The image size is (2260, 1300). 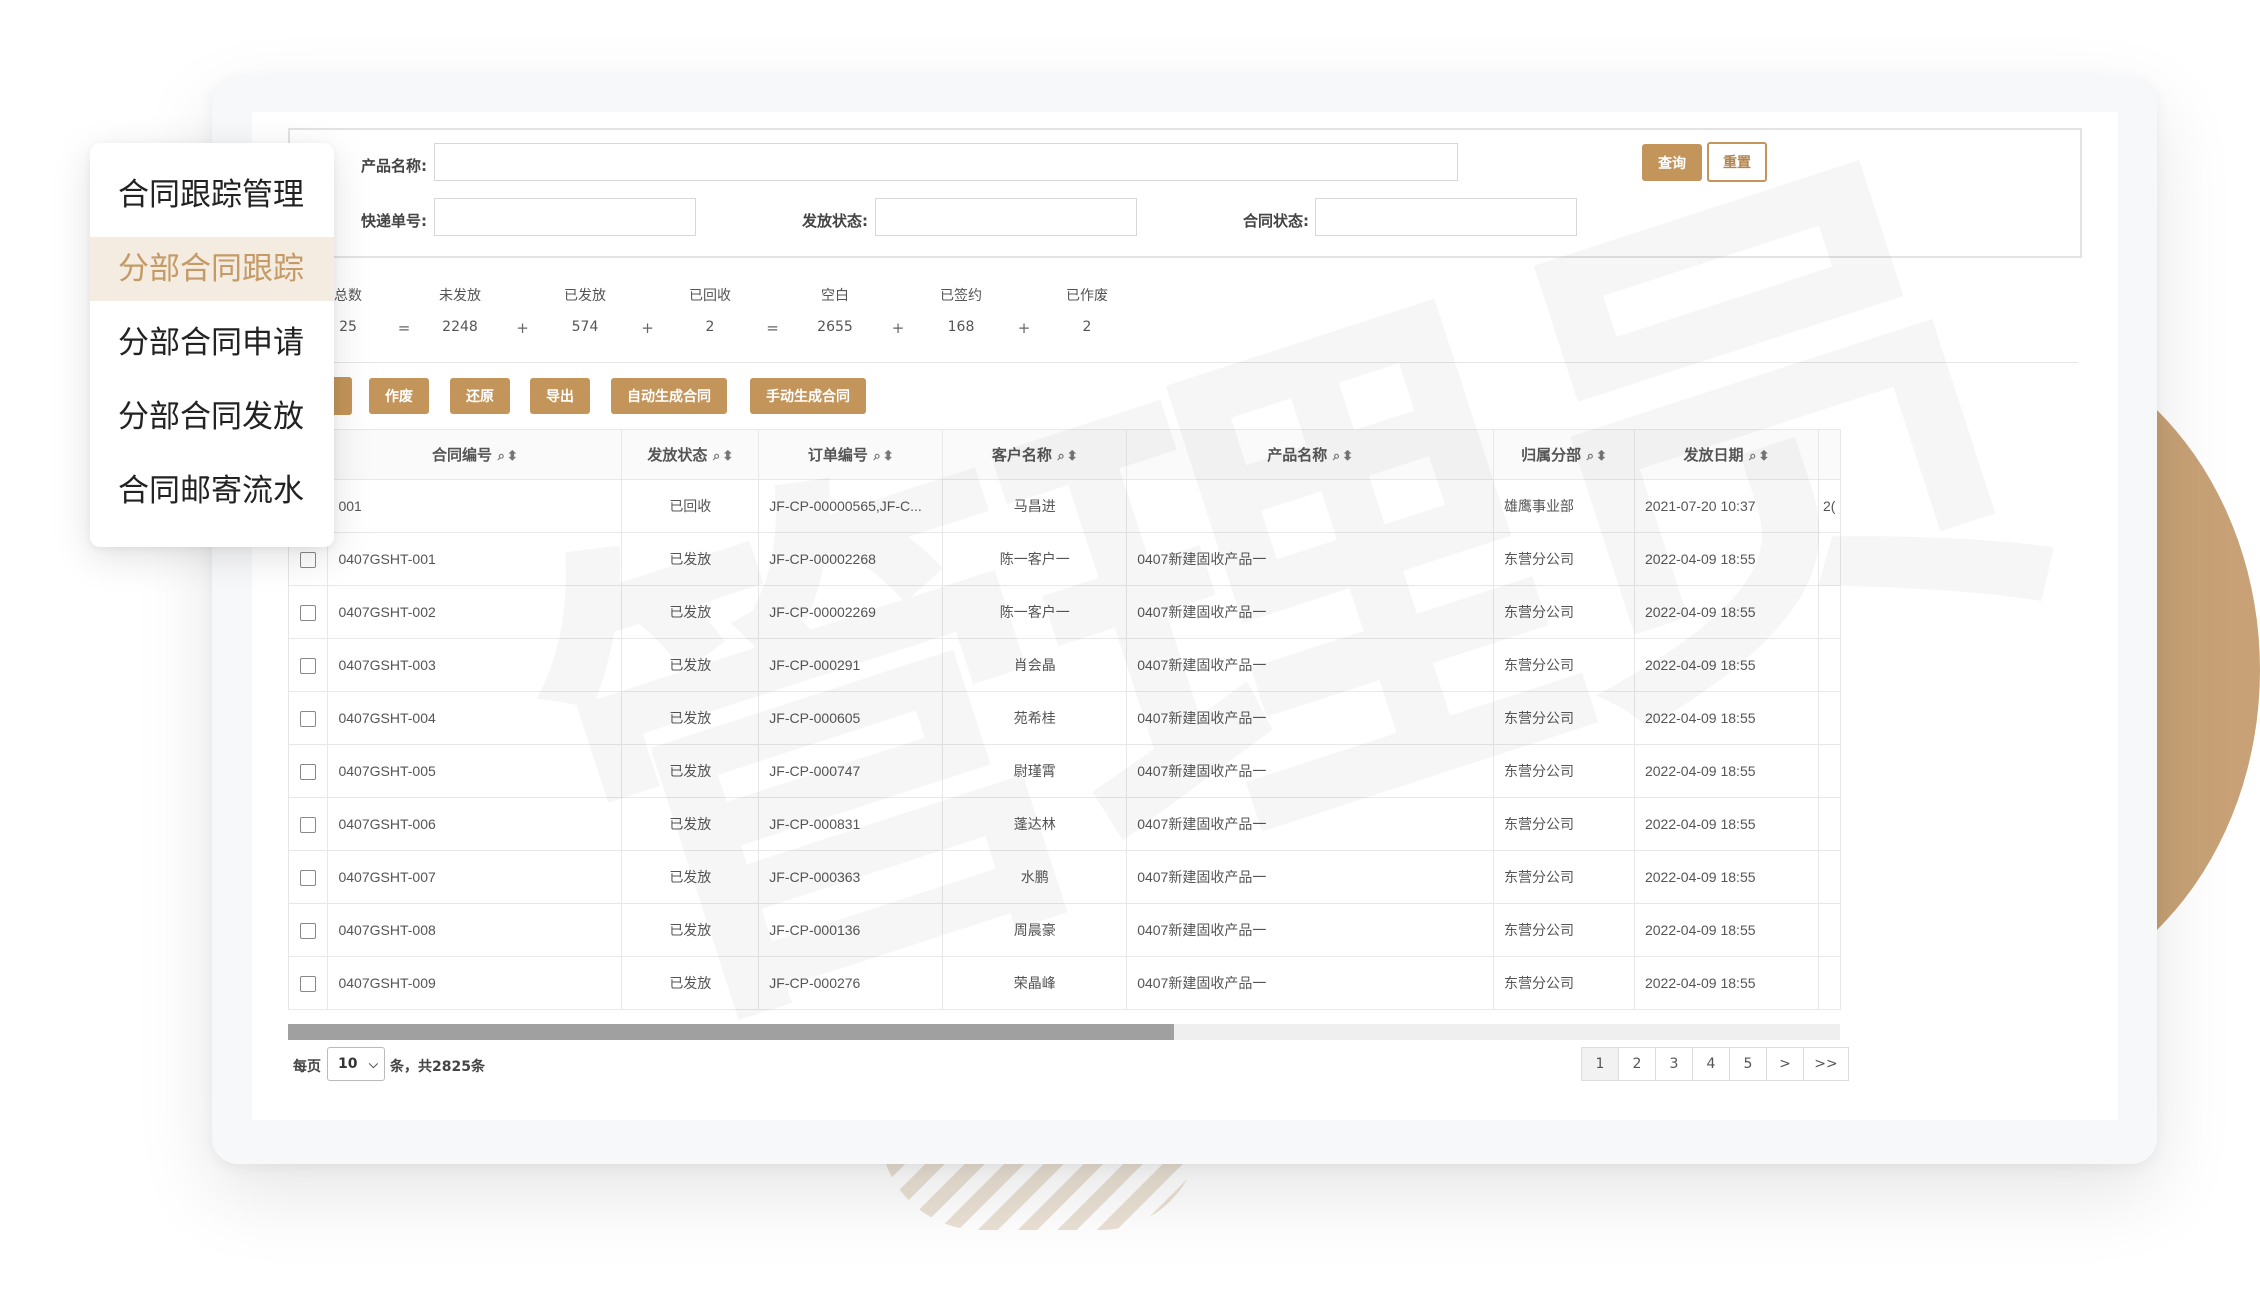 I want to click on column-header: 发放状态 ⌕ ⬍, so click(x=690, y=454).